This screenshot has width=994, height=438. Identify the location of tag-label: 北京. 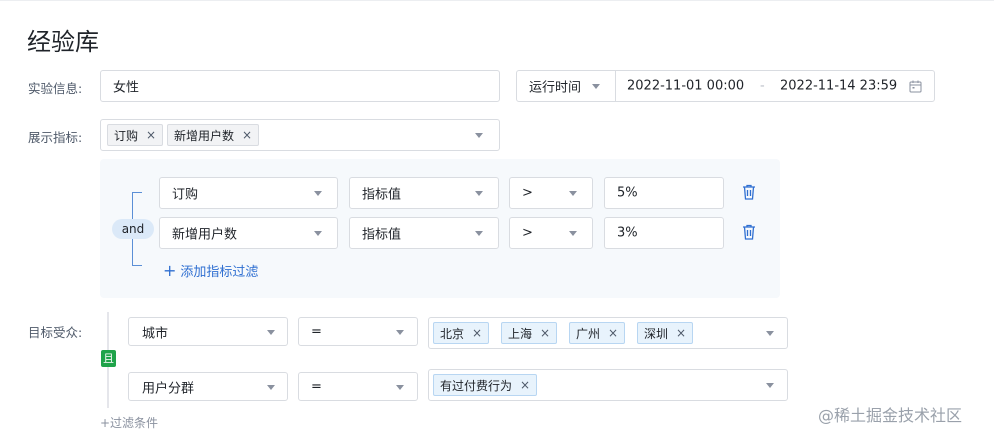
(452, 333).